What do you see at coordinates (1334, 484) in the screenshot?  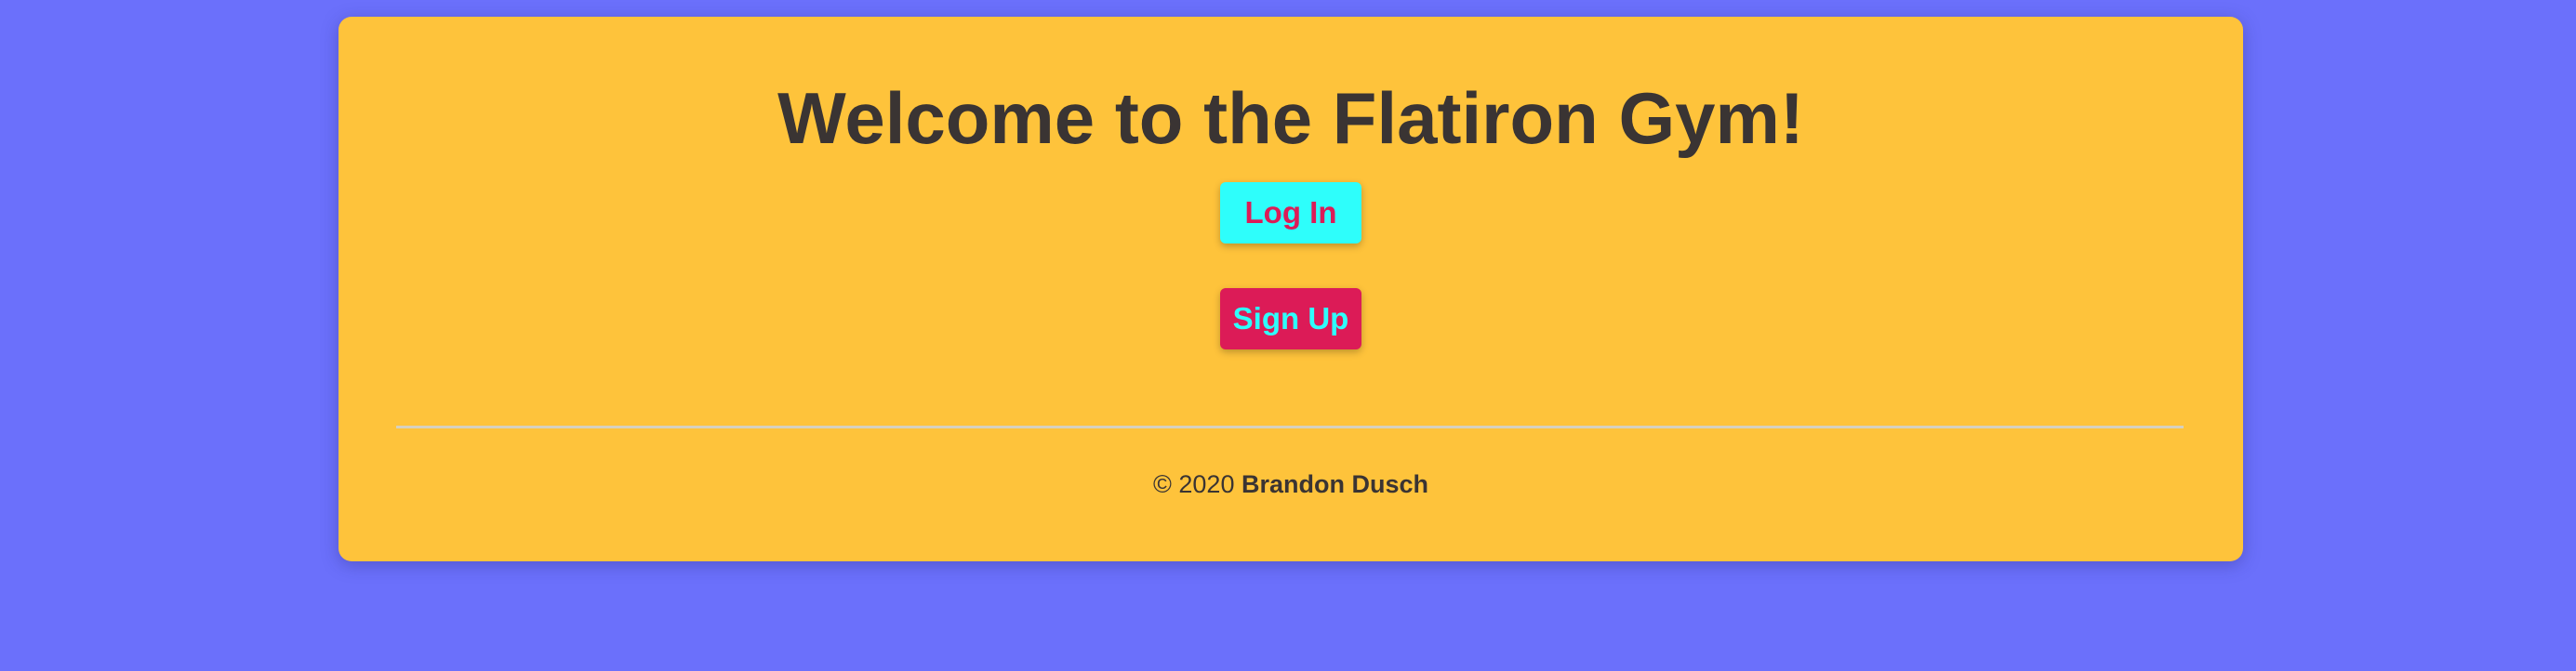 I see `author-name: Brandon Dusch` at bounding box center [1334, 484].